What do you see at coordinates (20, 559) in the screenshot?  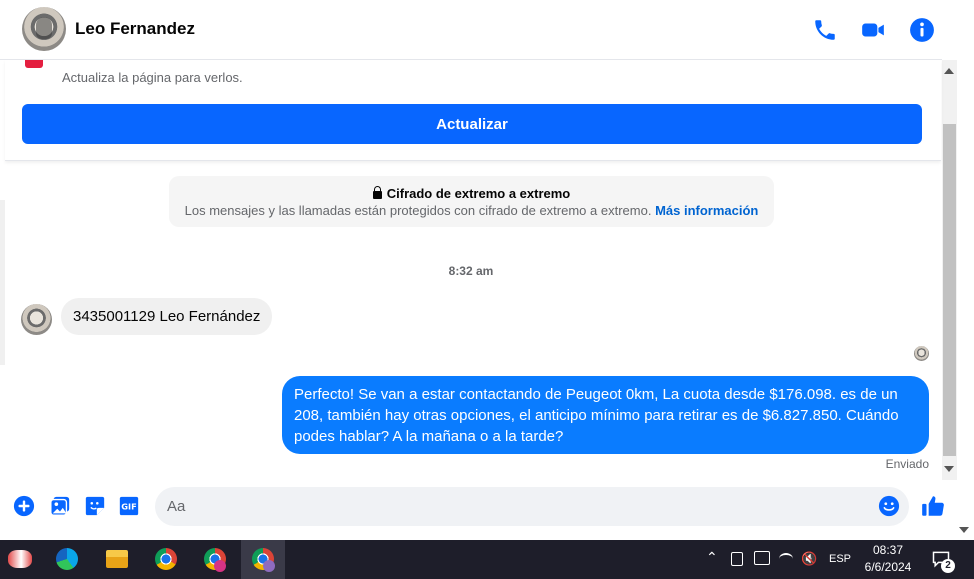 I see `custom-app-icon` at bounding box center [20, 559].